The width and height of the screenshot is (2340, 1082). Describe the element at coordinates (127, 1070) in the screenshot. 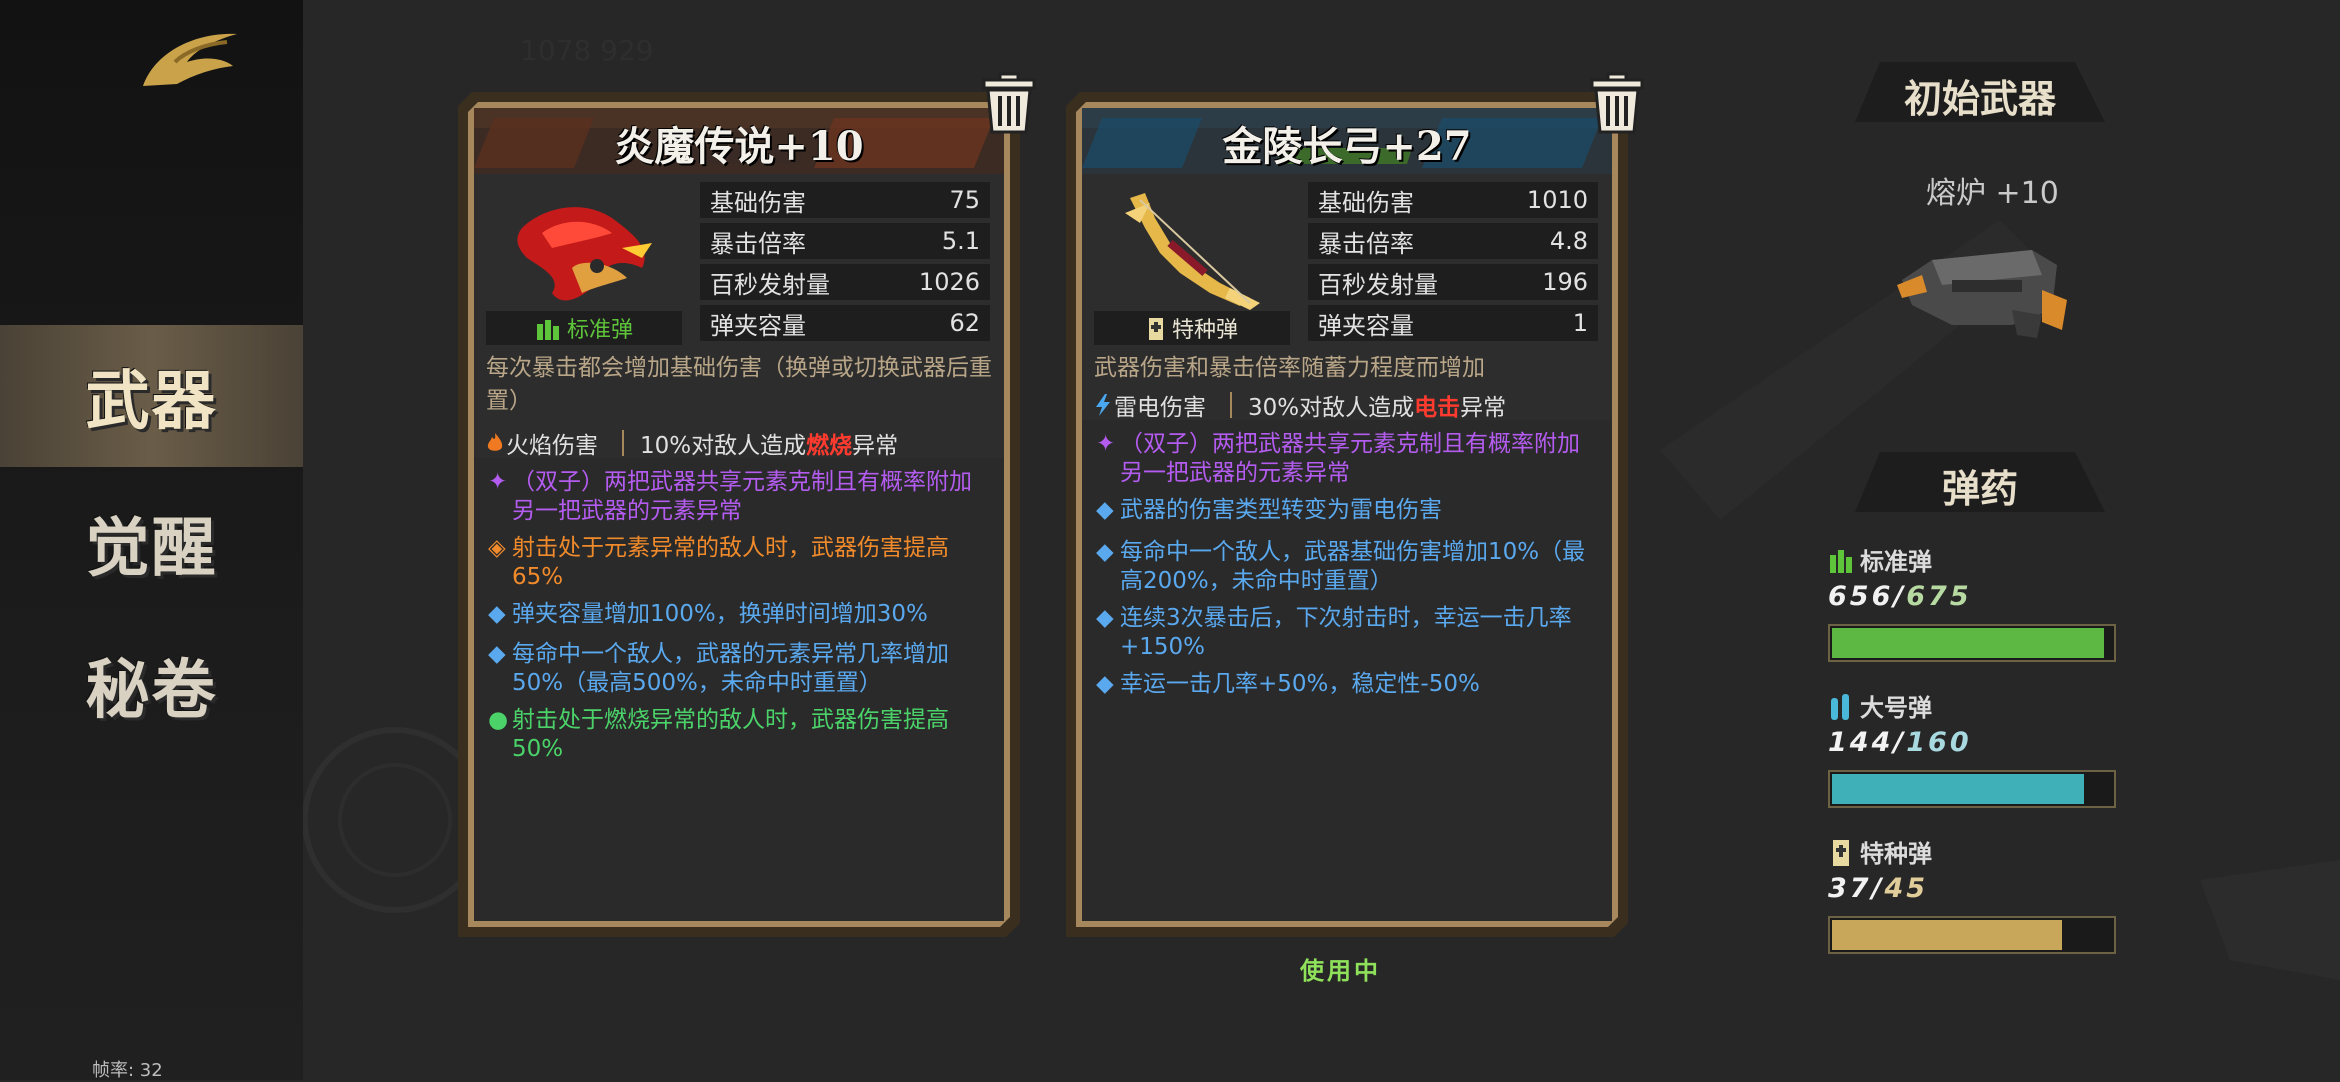

I see `fps-counter: 帧率: 32` at that location.